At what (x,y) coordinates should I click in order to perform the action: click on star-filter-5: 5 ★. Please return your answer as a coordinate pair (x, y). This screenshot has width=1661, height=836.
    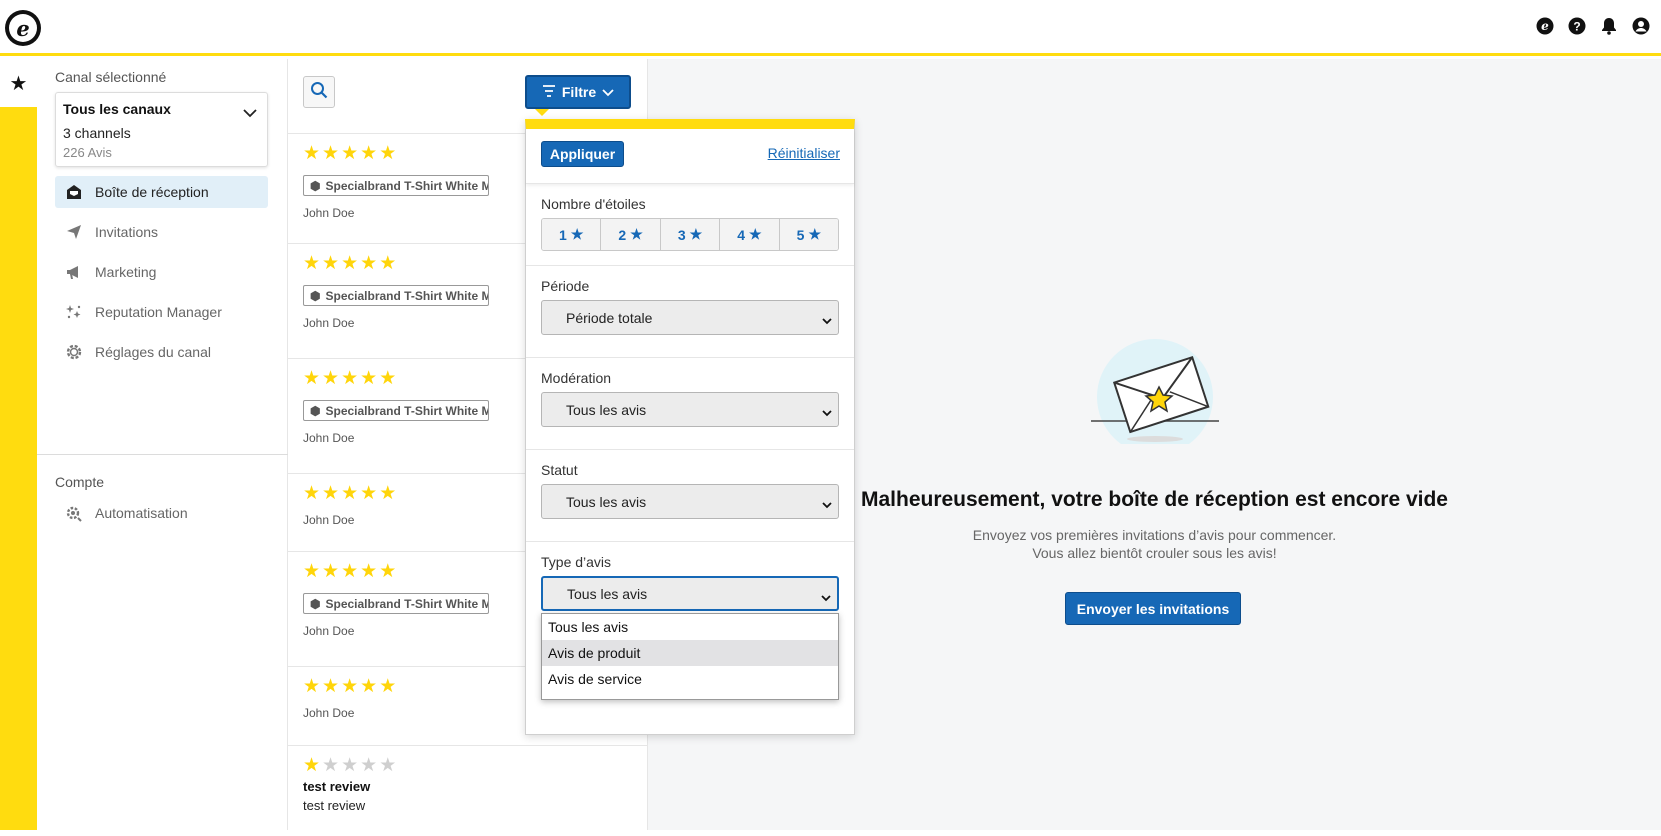
    Looking at the image, I should click on (808, 234).